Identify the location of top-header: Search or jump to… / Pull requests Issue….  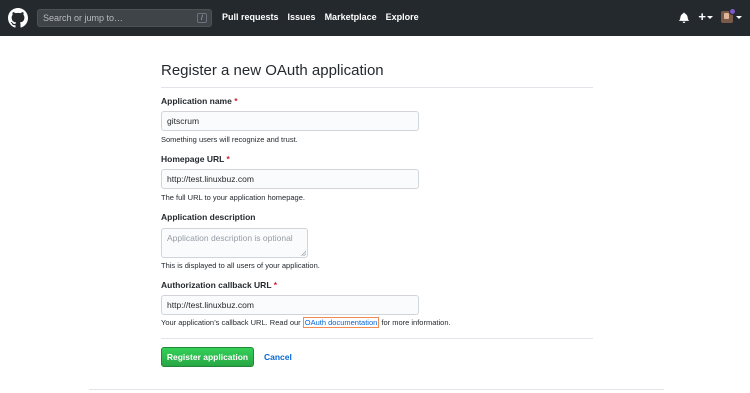
(375, 18).